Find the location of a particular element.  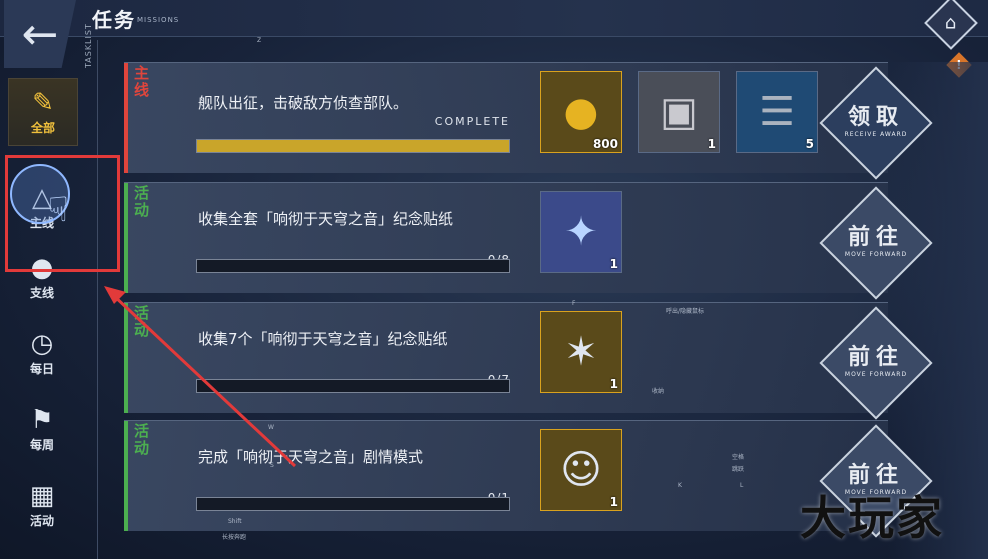

arrow-head is located at coordinates (115, 295).